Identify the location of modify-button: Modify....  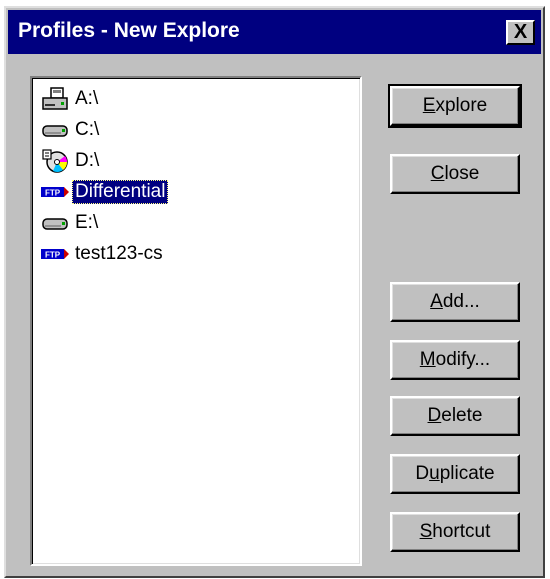
(455, 360).